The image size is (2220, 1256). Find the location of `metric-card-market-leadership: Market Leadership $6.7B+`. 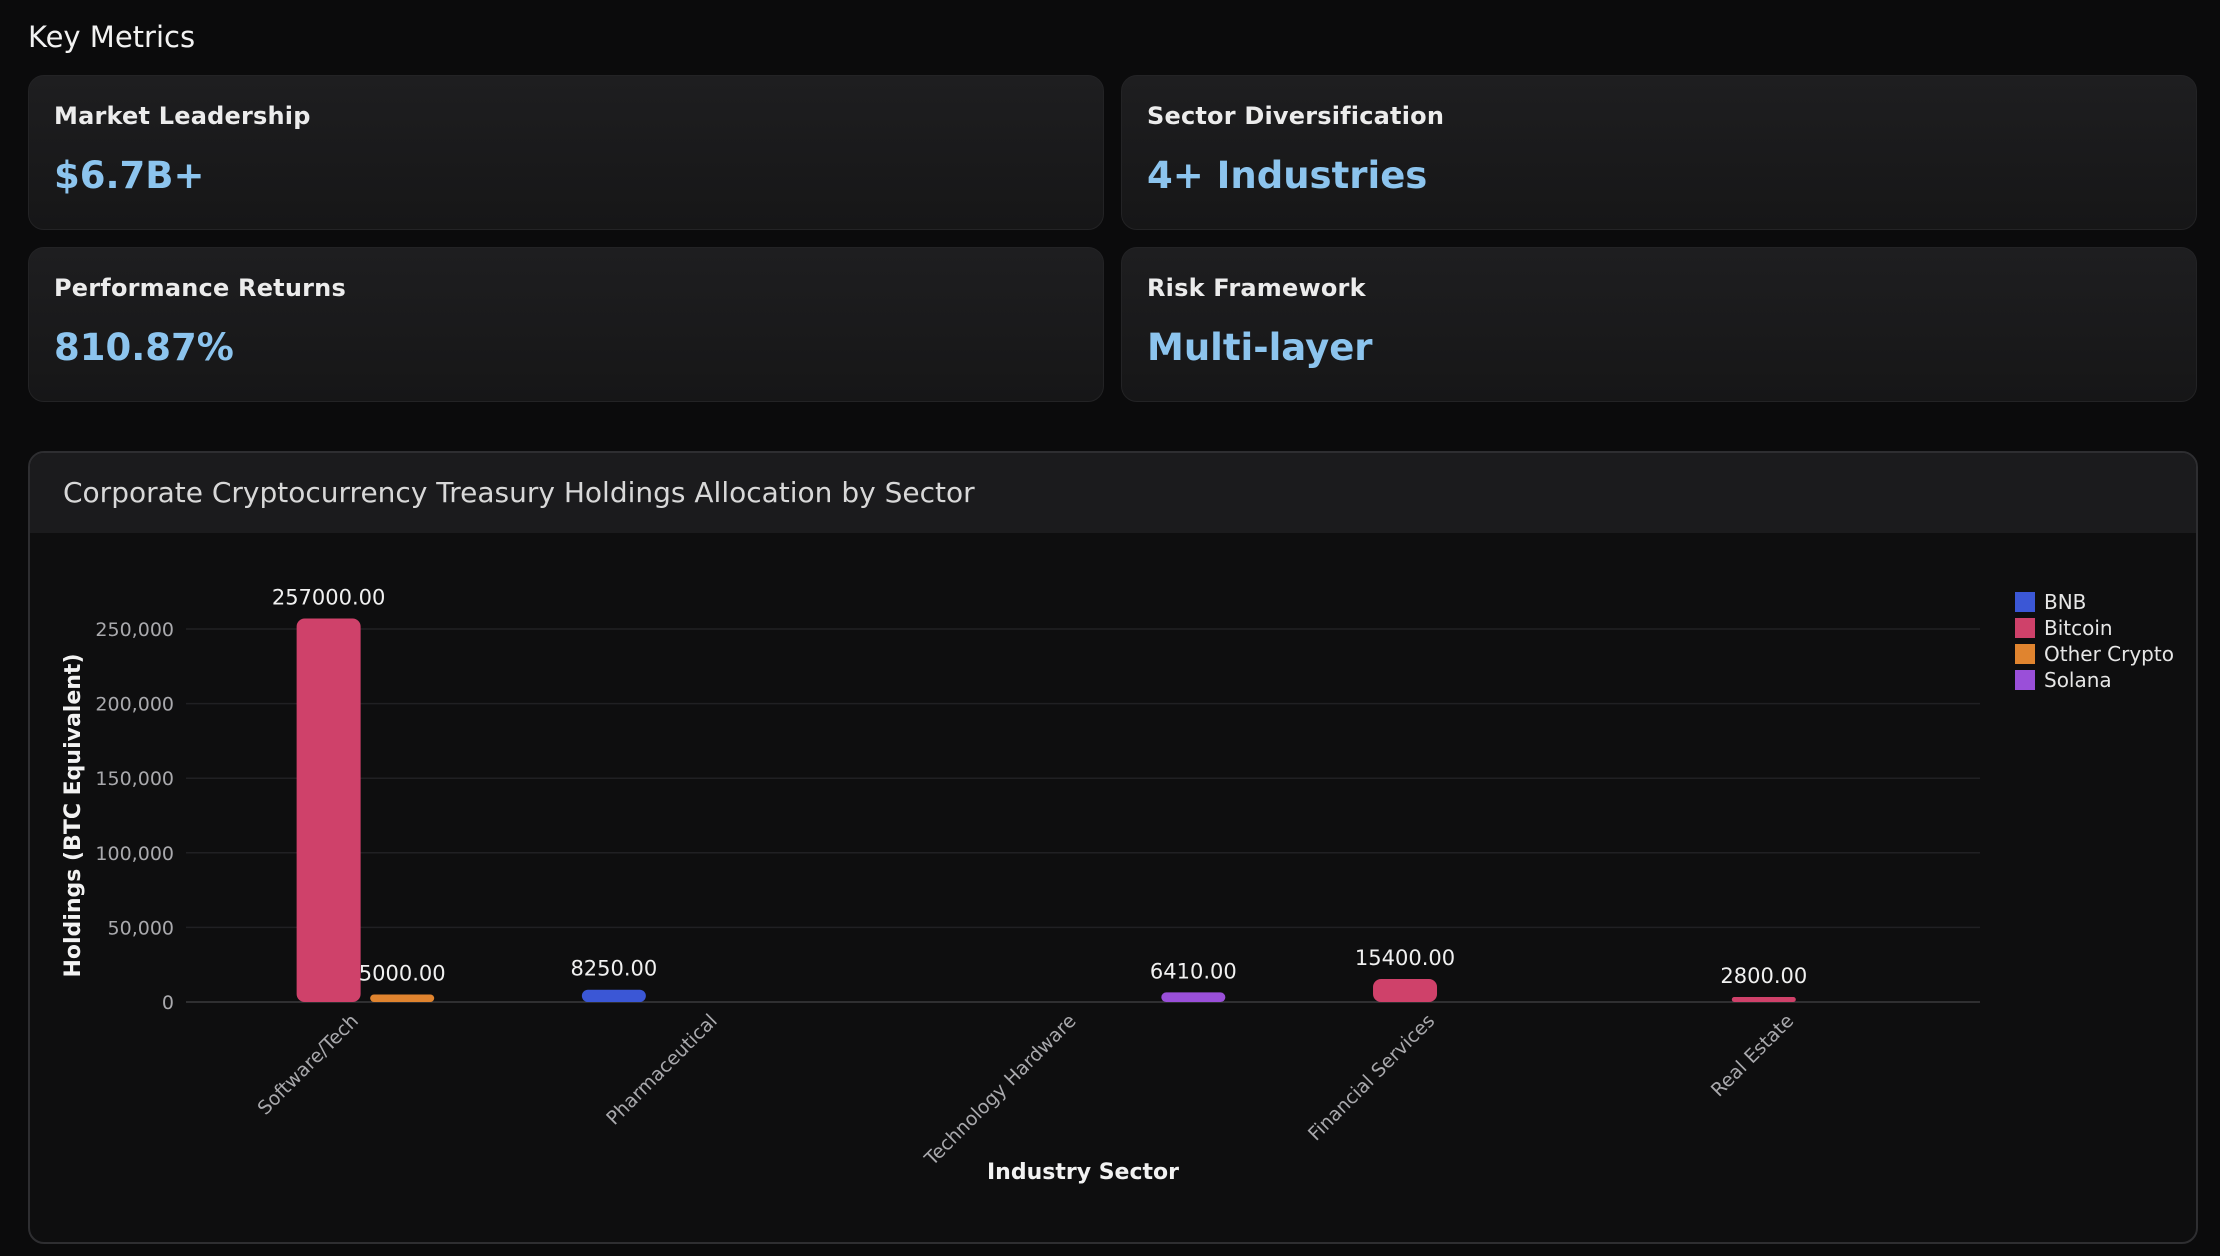

metric-card-market-leadership: Market Leadership $6.7B+ is located at coordinates (566, 152).